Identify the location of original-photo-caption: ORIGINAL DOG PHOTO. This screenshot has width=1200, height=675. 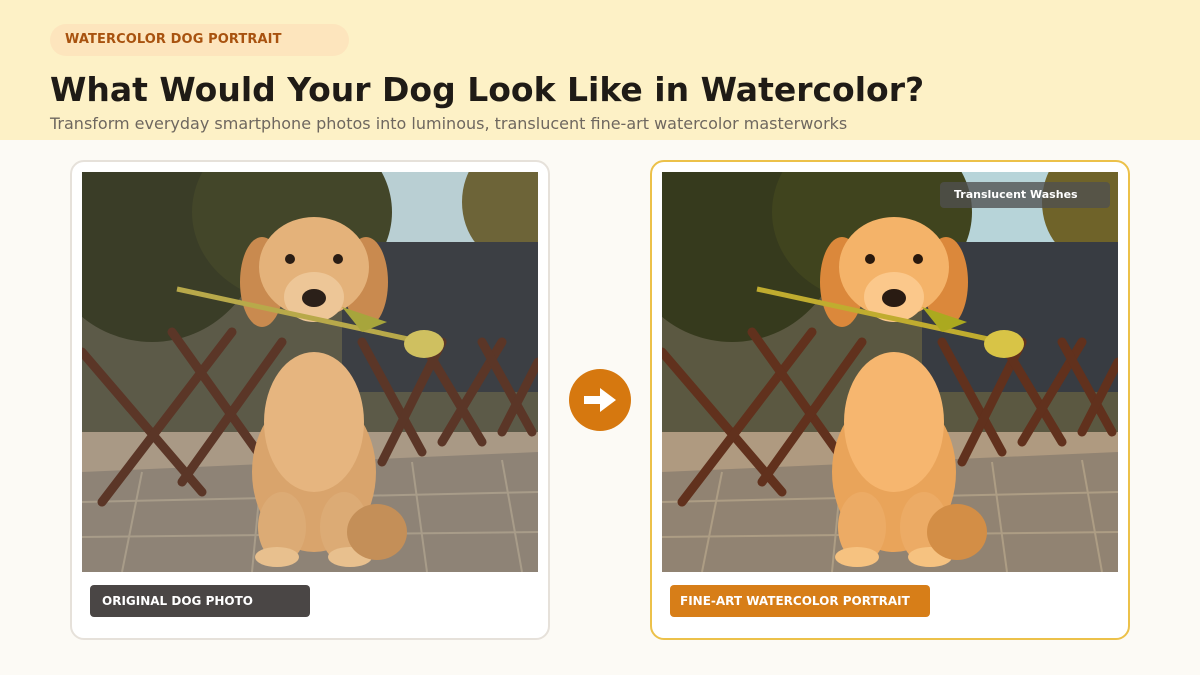
(200, 601).